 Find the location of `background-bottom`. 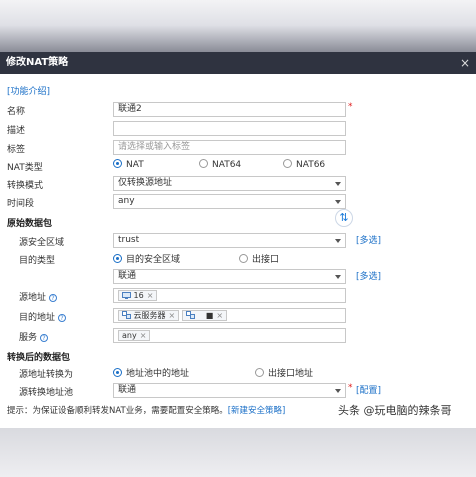

background-bottom is located at coordinates (238, 452).